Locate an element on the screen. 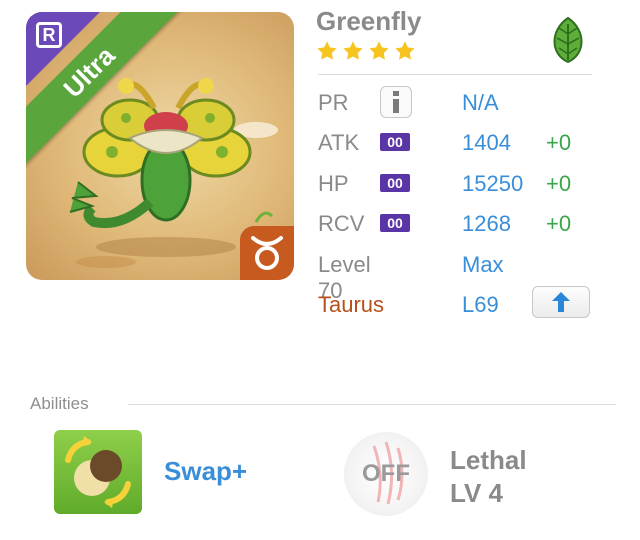 This screenshot has width=640, height=540. swap-skill-icon is located at coordinates (98, 472).